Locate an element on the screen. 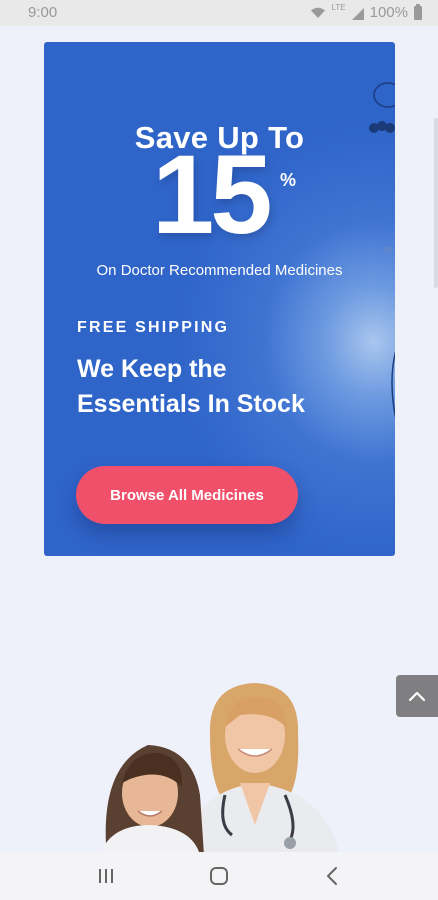 Image resolution: width=438 pixels, height=900 pixels. doctors-photo is located at coordinates (250, 765).